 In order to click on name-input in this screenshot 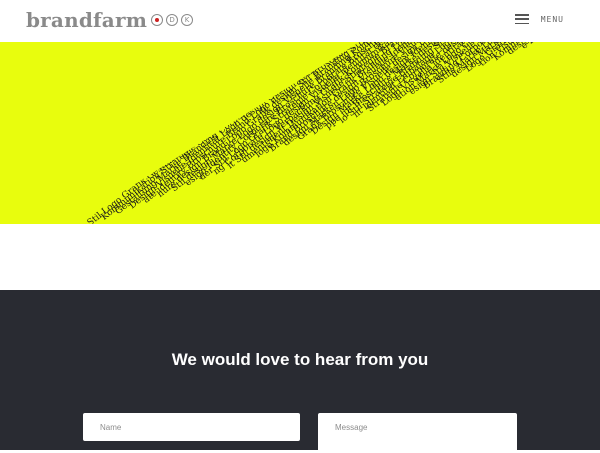, I will do `click(191, 427)`.